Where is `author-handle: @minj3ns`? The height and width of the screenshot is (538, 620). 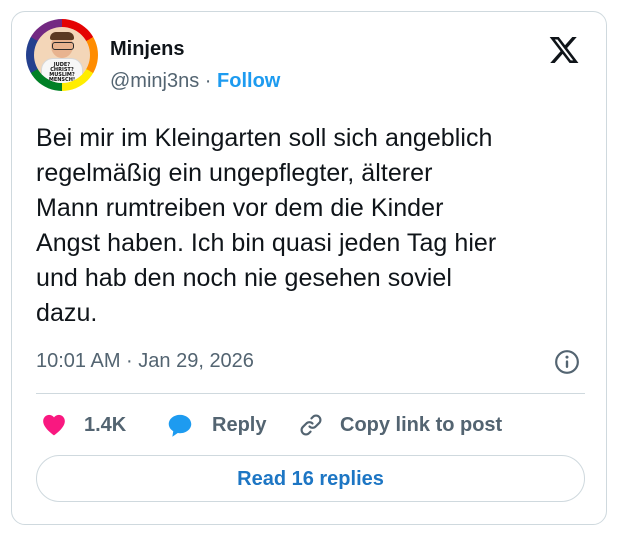
author-handle: @minj3ns is located at coordinates (154, 81).